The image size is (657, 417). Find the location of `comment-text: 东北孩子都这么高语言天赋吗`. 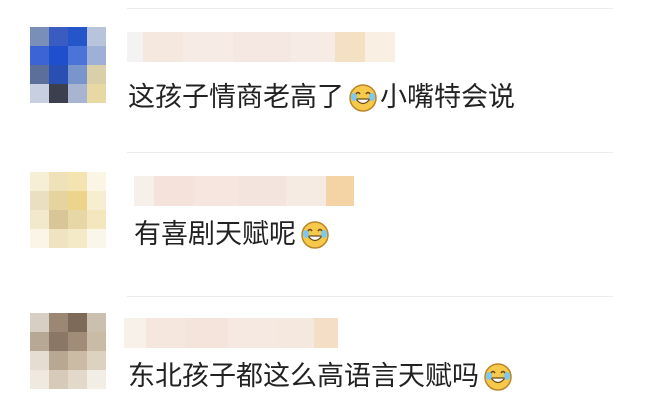

comment-text: 东北孩子都这么高语言天赋吗 is located at coordinates (321, 377).